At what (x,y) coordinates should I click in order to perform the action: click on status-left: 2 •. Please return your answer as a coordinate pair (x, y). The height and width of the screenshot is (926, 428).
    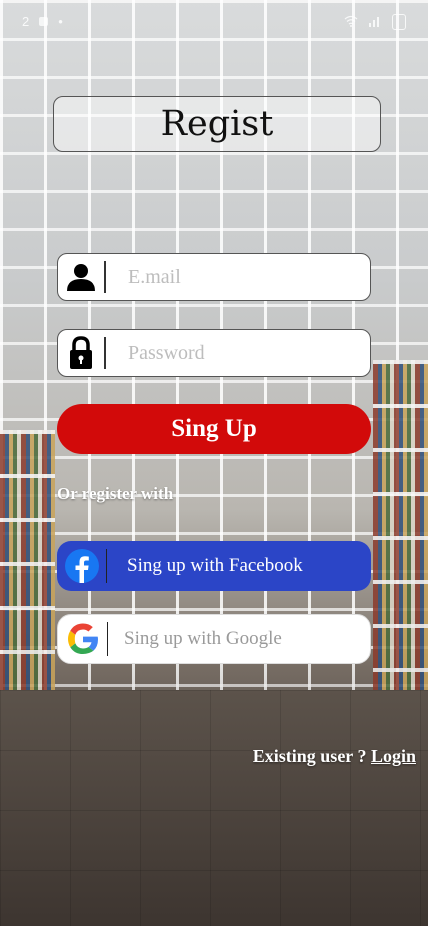
    Looking at the image, I should click on (42, 21).